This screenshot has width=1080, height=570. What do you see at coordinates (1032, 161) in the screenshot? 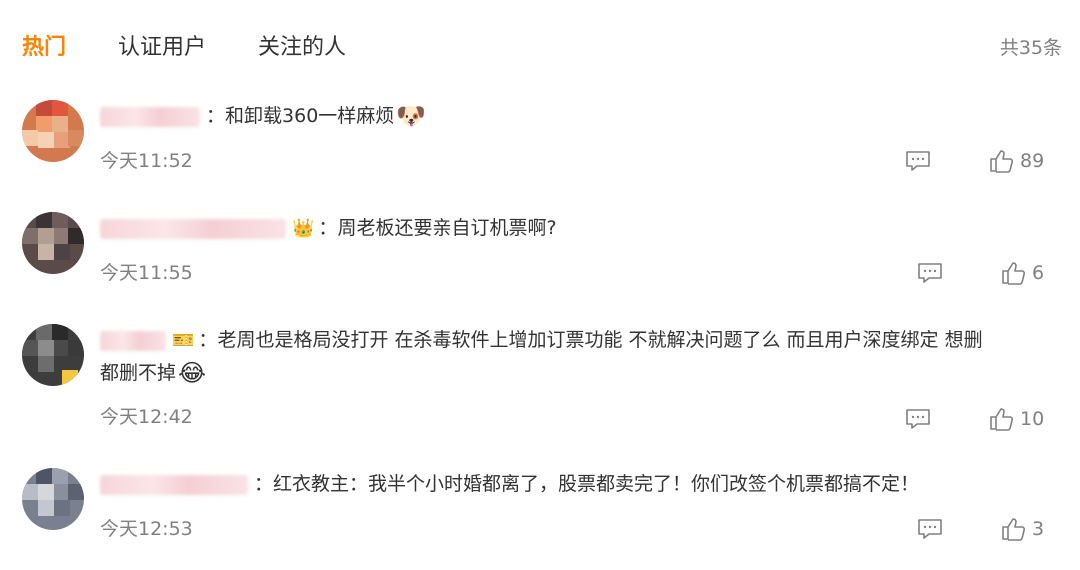
I see `like-count: 89` at bounding box center [1032, 161].